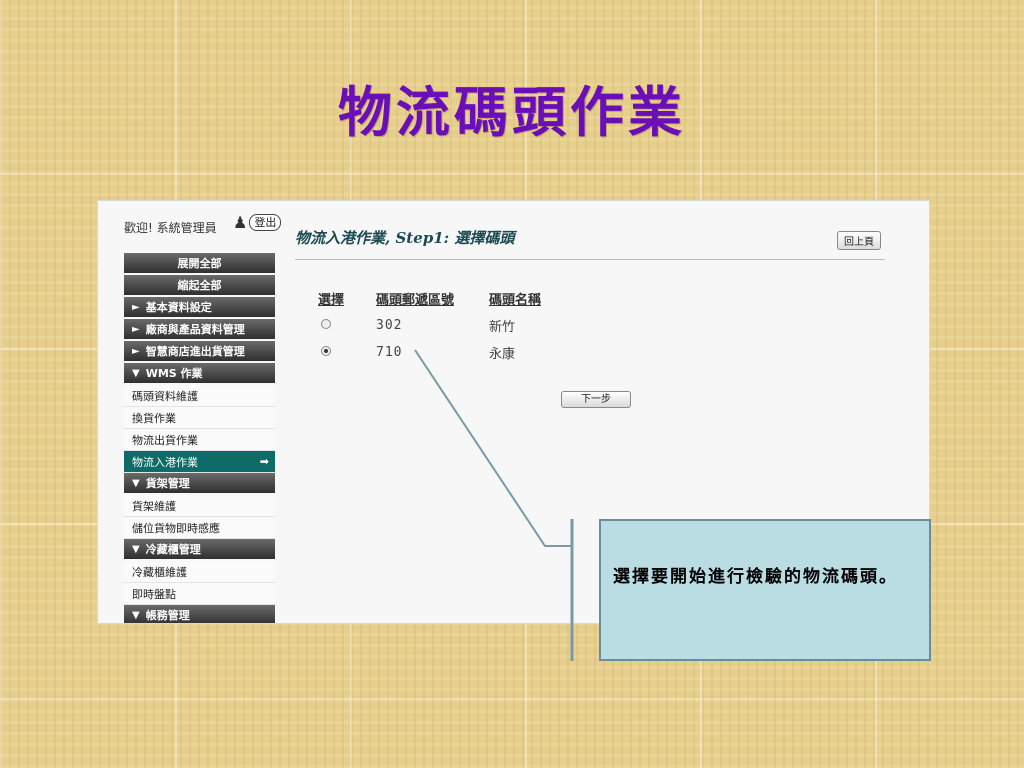 This screenshot has width=1024, height=768. What do you see at coordinates (199, 263) in the screenshot?
I see `expand-all-button: 展開全部` at bounding box center [199, 263].